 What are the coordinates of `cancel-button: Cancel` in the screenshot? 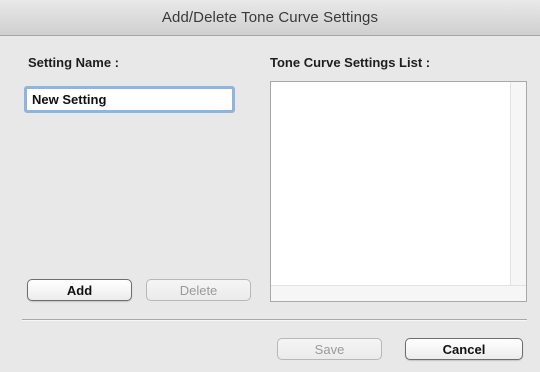 It's located at (464, 349).